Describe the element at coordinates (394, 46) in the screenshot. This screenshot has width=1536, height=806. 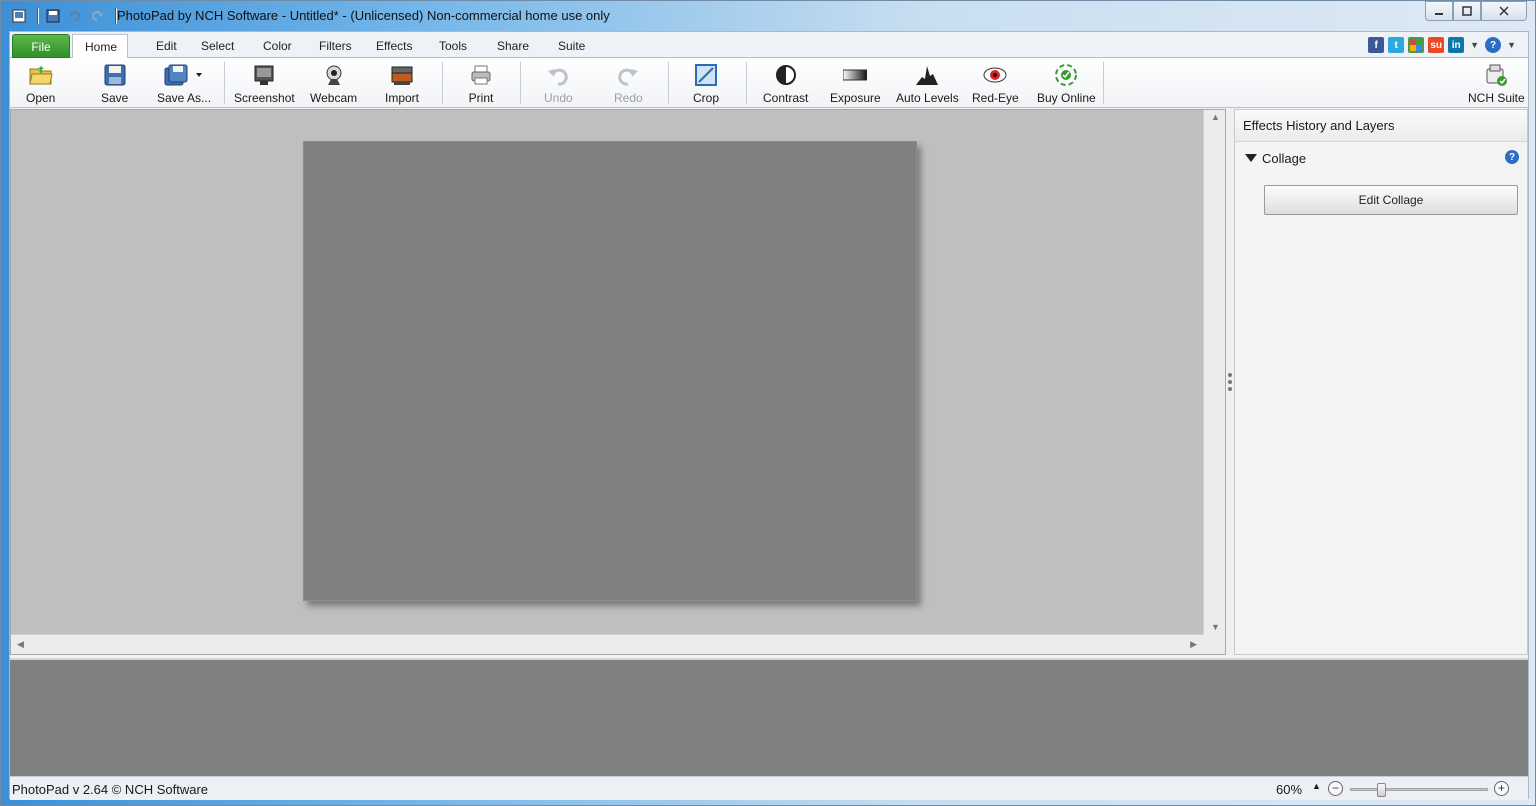
I see `tab-effects: Effects` at that location.